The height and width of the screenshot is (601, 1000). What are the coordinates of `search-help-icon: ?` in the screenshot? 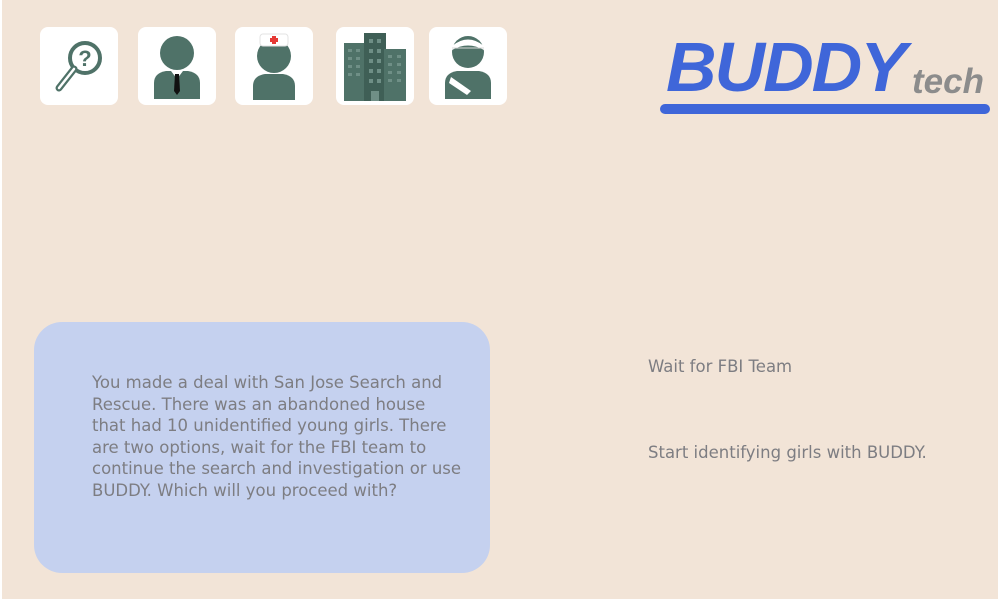 It's located at (78, 66).